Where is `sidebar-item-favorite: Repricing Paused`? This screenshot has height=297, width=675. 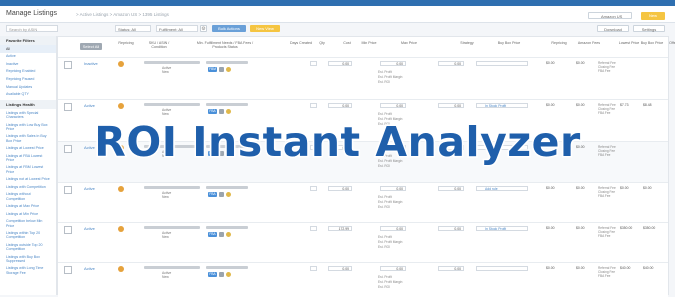
sidebar-item-favorite: Repricing Paused is located at coordinates (28, 79).